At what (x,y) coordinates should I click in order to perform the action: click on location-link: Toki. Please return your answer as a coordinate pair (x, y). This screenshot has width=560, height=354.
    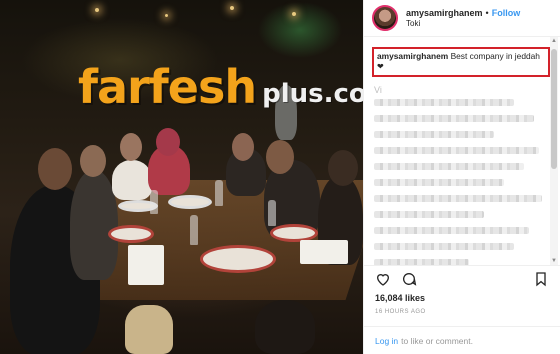
    Looking at the image, I should click on (463, 23).